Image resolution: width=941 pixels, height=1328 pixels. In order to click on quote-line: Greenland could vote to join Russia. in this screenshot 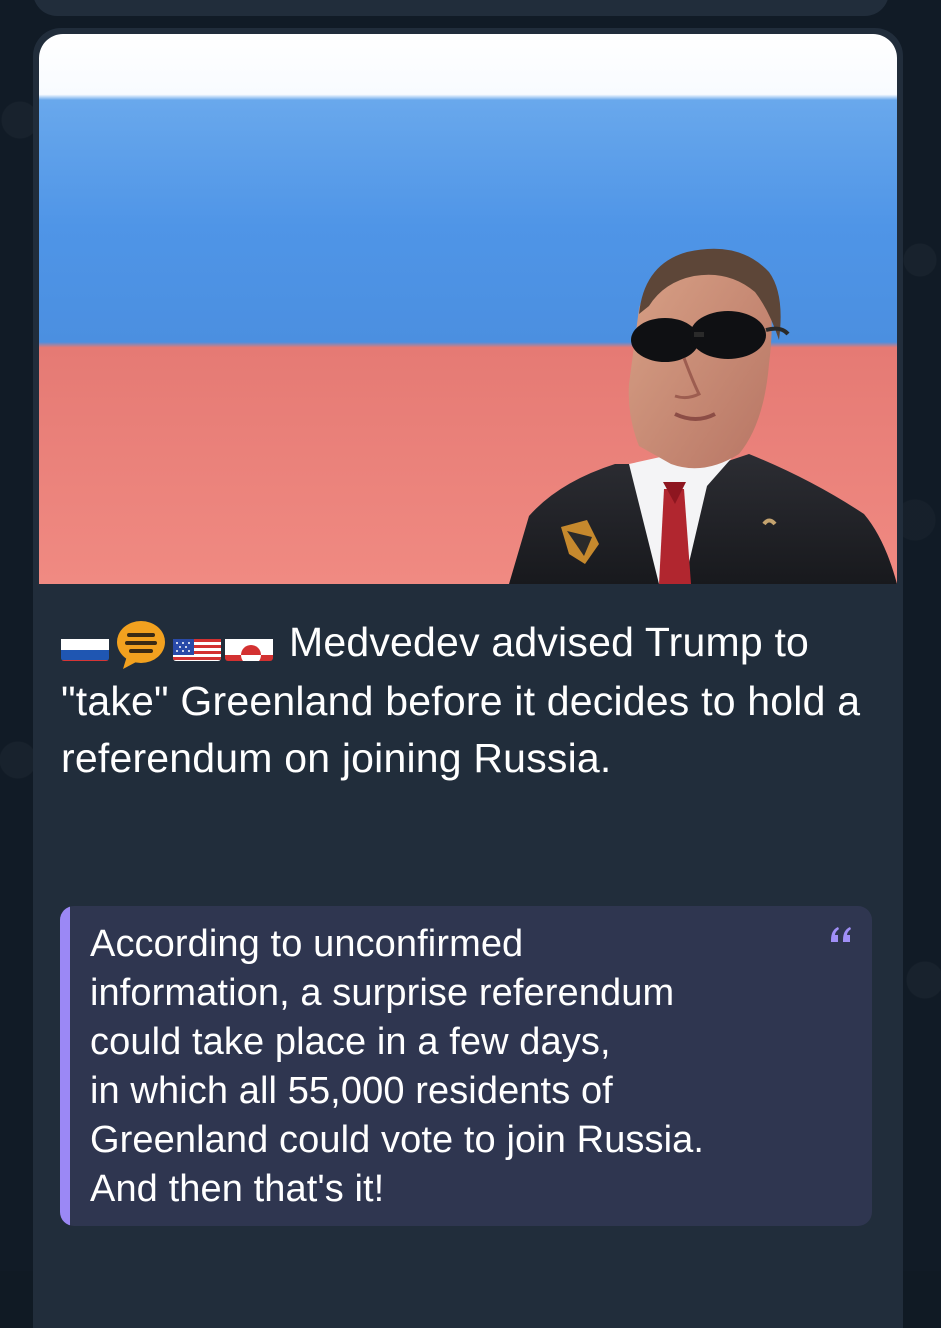, I will do `click(397, 1140)`.